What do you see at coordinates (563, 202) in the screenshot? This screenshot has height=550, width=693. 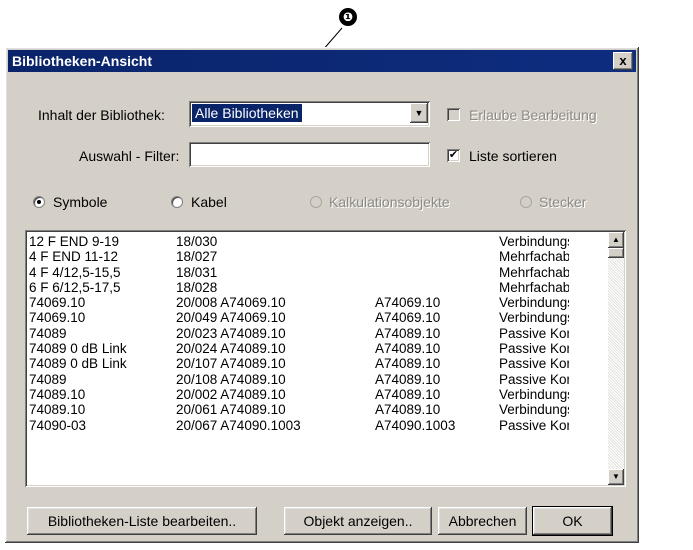 I see `radio-stecker-label: Stecker` at bounding box center [563, 202].